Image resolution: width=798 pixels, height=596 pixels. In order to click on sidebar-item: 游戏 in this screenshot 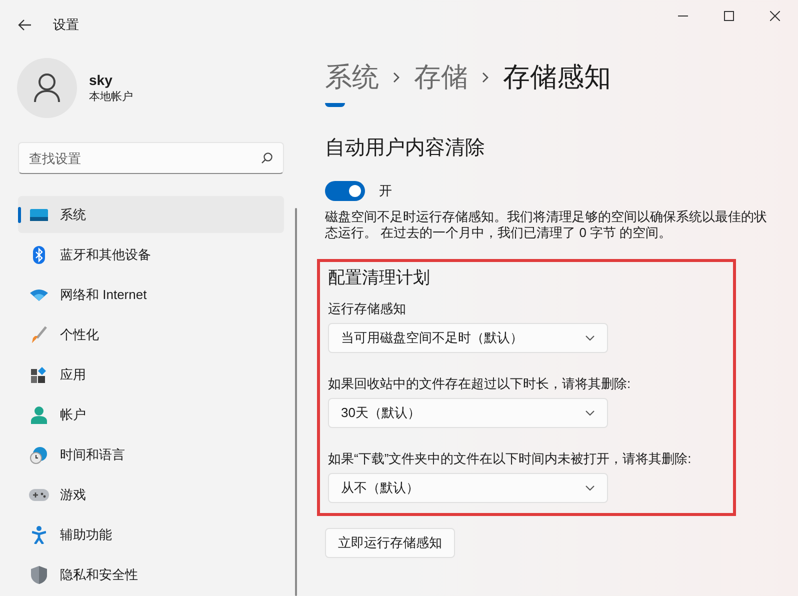, I will do `click(151, 494)`.